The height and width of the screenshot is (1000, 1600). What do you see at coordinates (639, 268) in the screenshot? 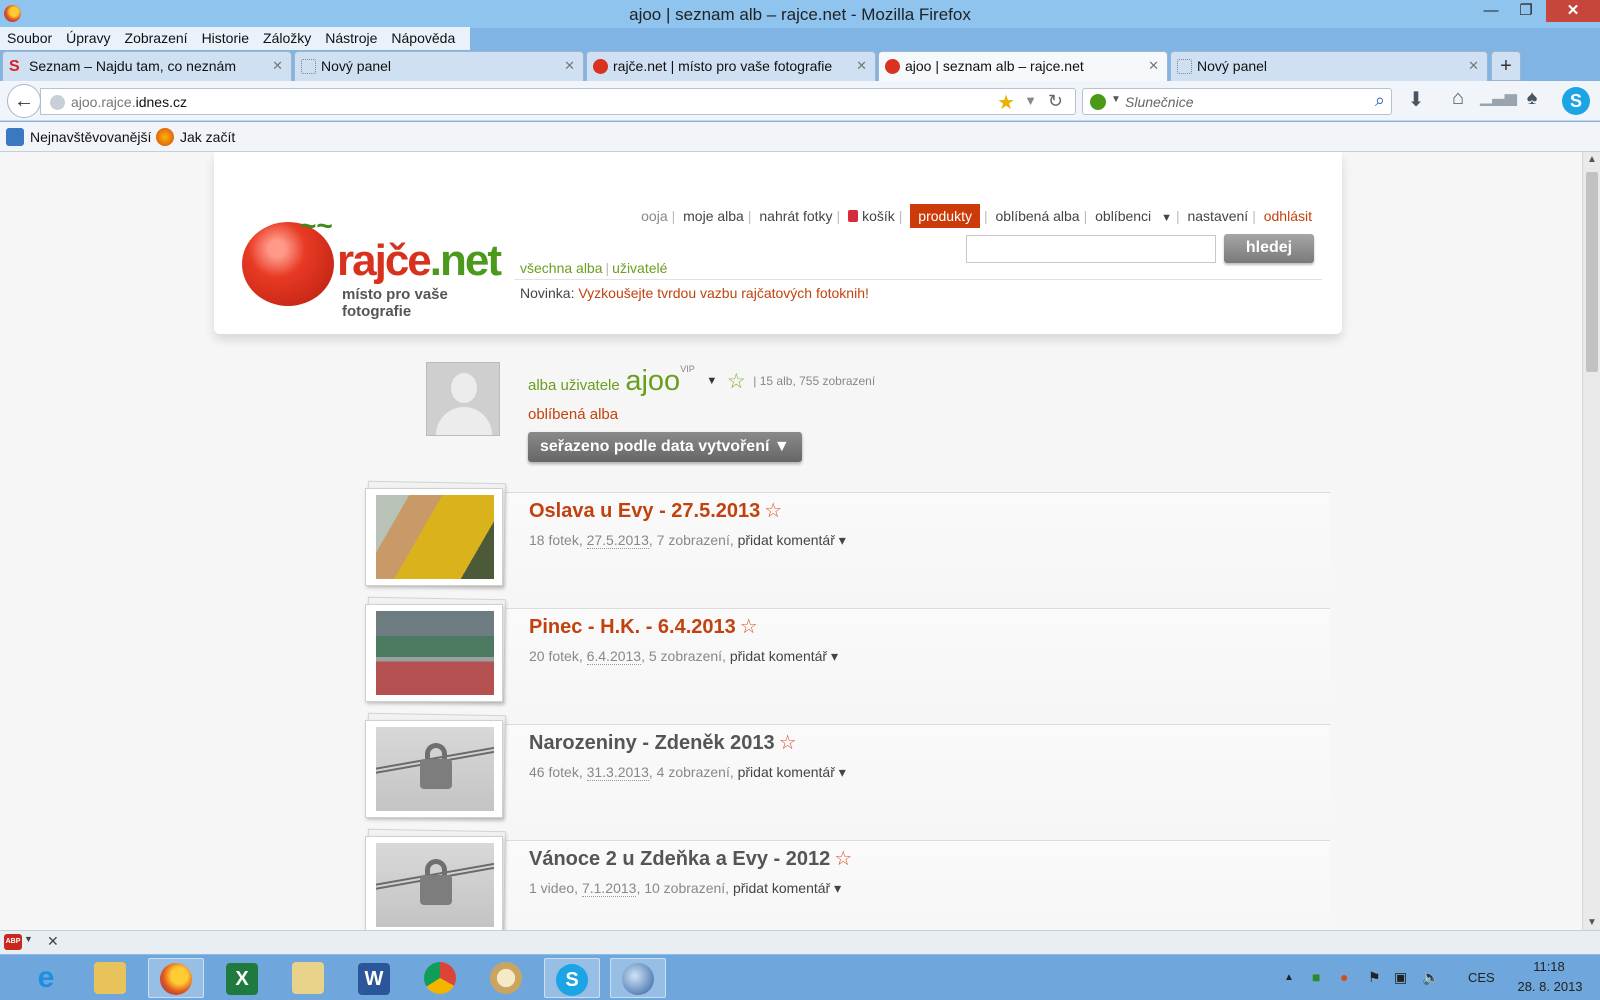
I see `users-link: uživatelé` at bounding box center [639, 268].